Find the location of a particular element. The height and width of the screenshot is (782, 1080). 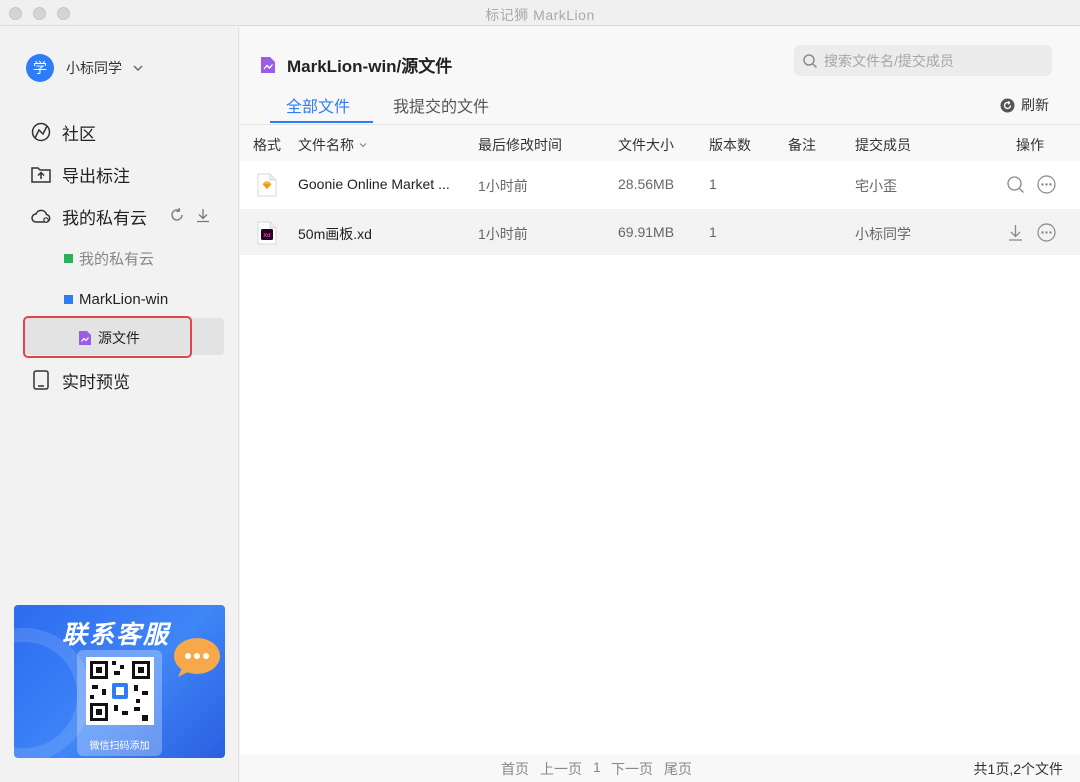

sidebar-item-label: 我的私有云 is located at coordinates (104, 218).